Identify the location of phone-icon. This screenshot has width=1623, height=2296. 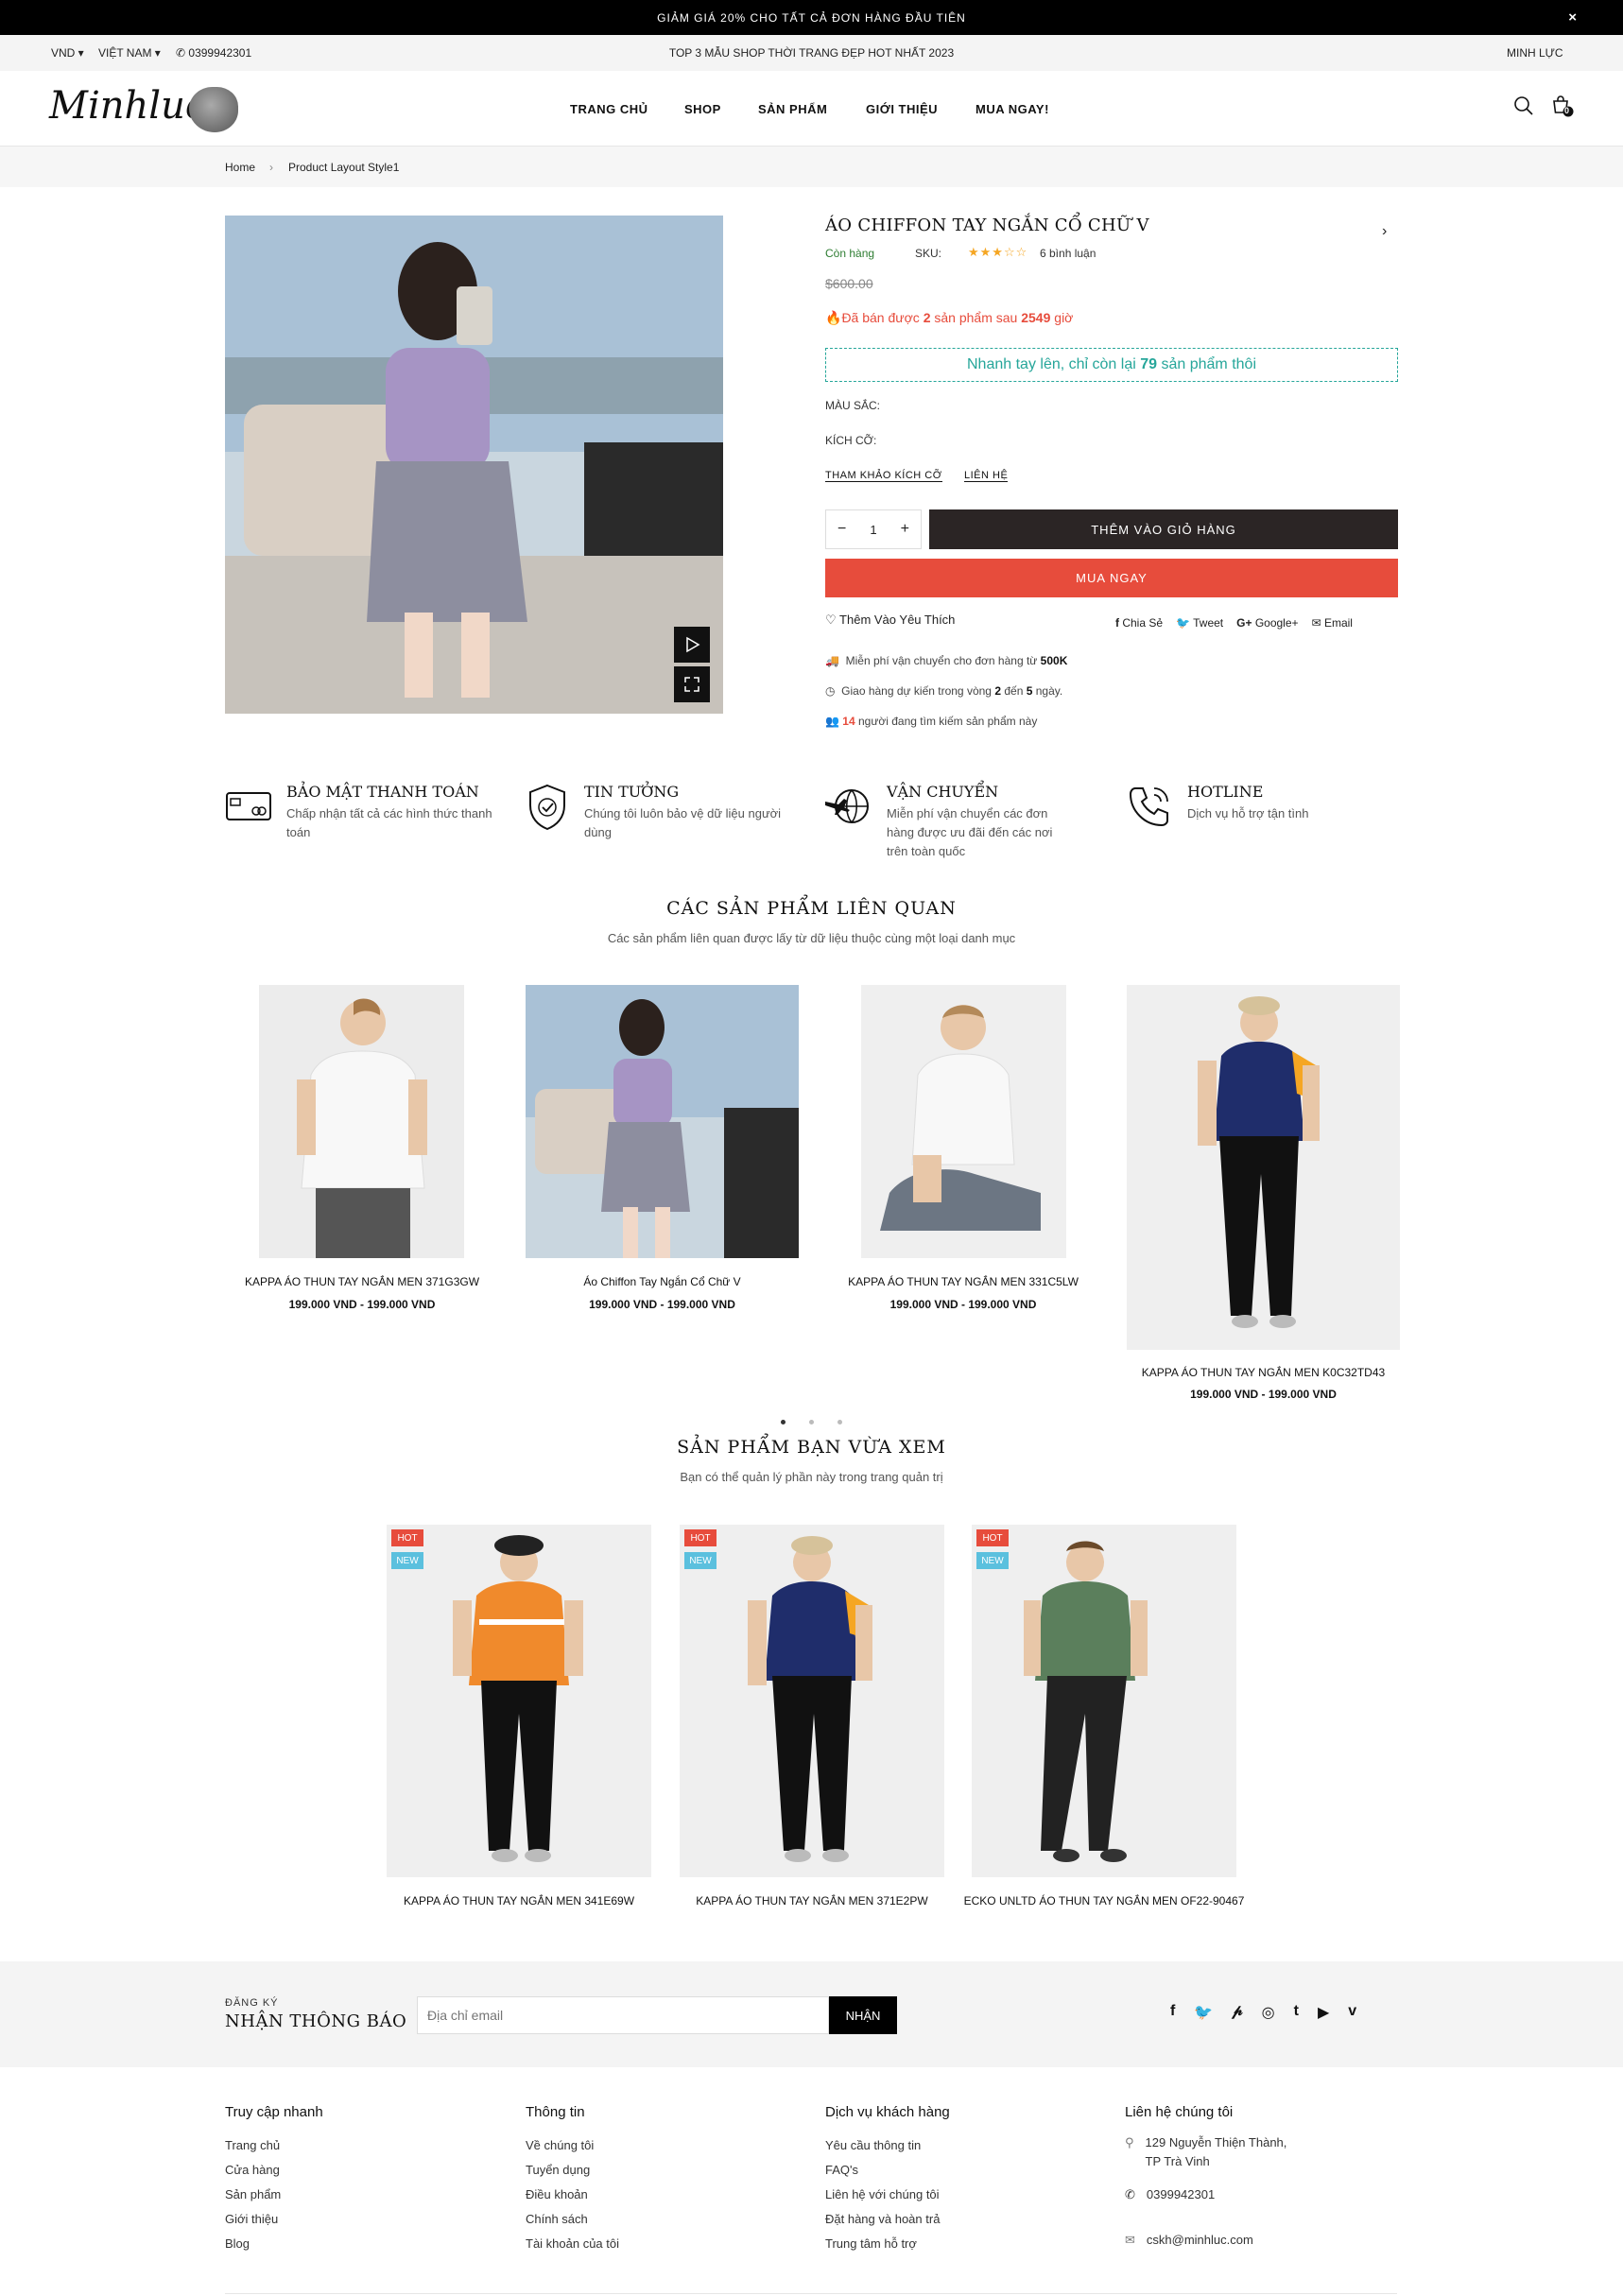
(1148, 807).